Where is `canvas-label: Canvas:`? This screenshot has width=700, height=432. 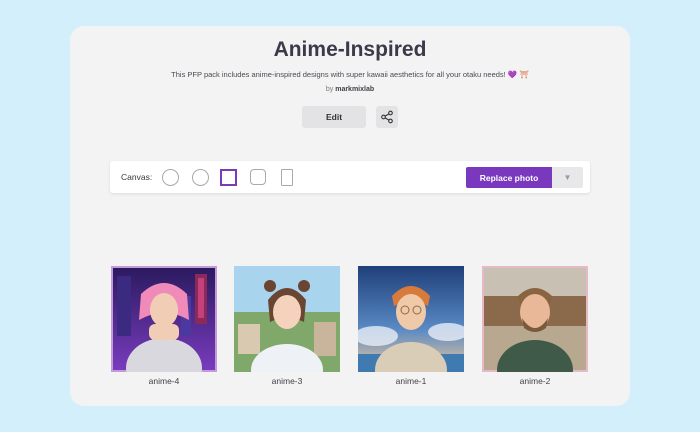 canvas-label: Canvas: is located at coordinates (137, 177).